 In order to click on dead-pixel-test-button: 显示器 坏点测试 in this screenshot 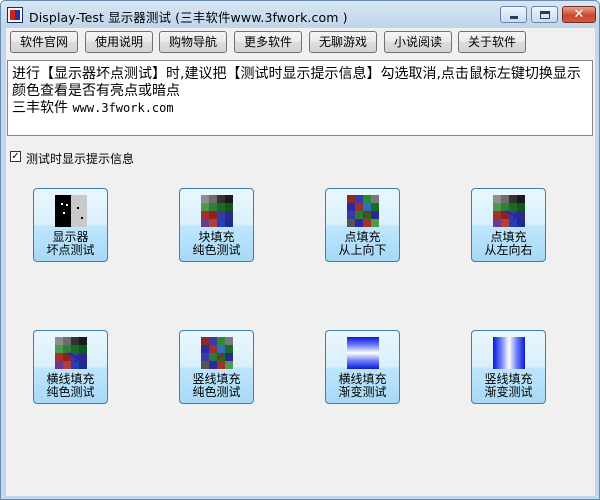, I will do `click(70, 225)`.